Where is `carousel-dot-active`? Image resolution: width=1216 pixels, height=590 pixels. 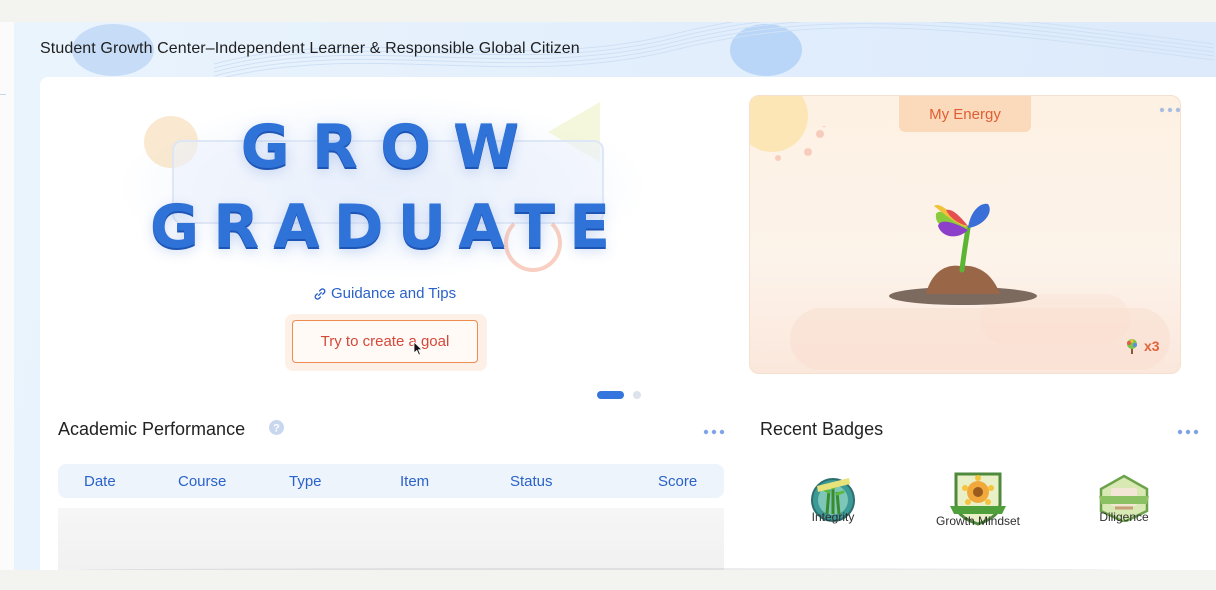 carousel-dot-active is located at coordinates (610, 395).